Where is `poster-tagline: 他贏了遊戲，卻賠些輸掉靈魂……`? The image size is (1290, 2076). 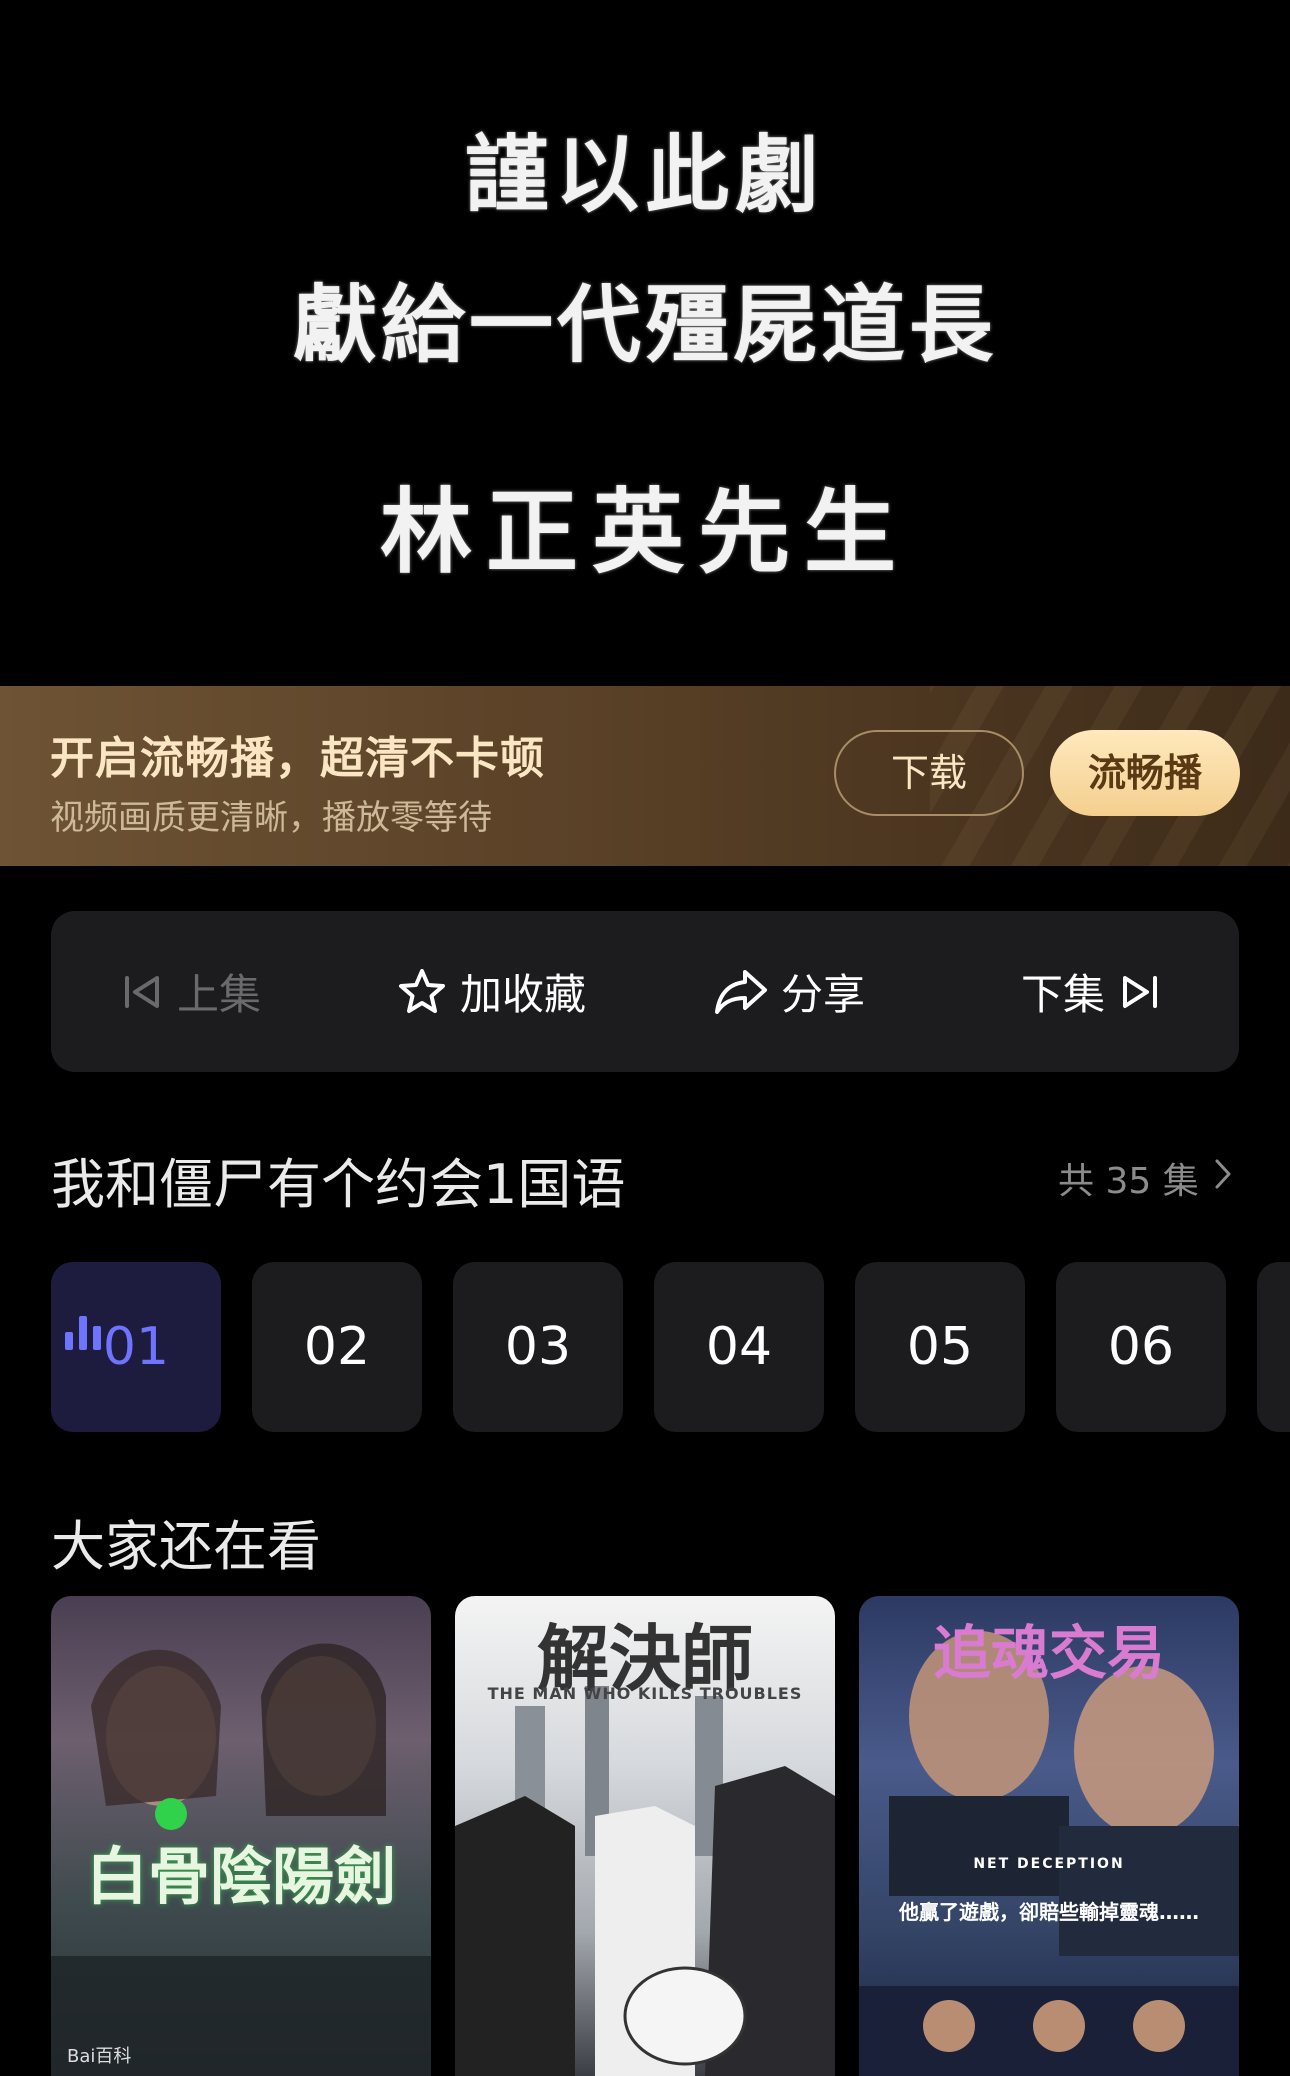
poster-tagline: 他贏了遊戲，卻賠些輸掉靈魂…… is located at coordinates (1049, 1912).